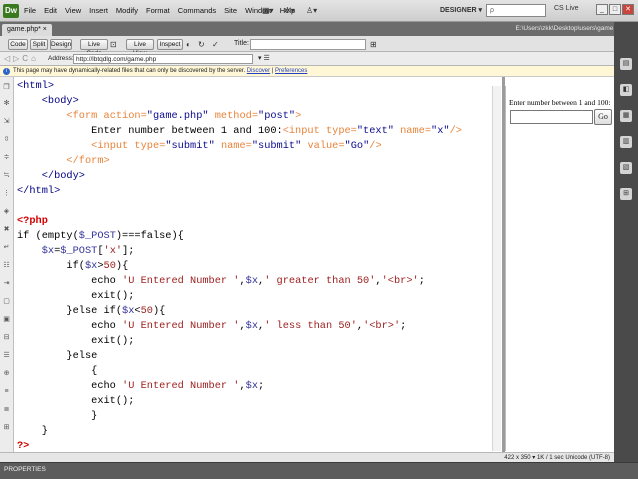  I want to click on menu-view: View, so click(73, 10).